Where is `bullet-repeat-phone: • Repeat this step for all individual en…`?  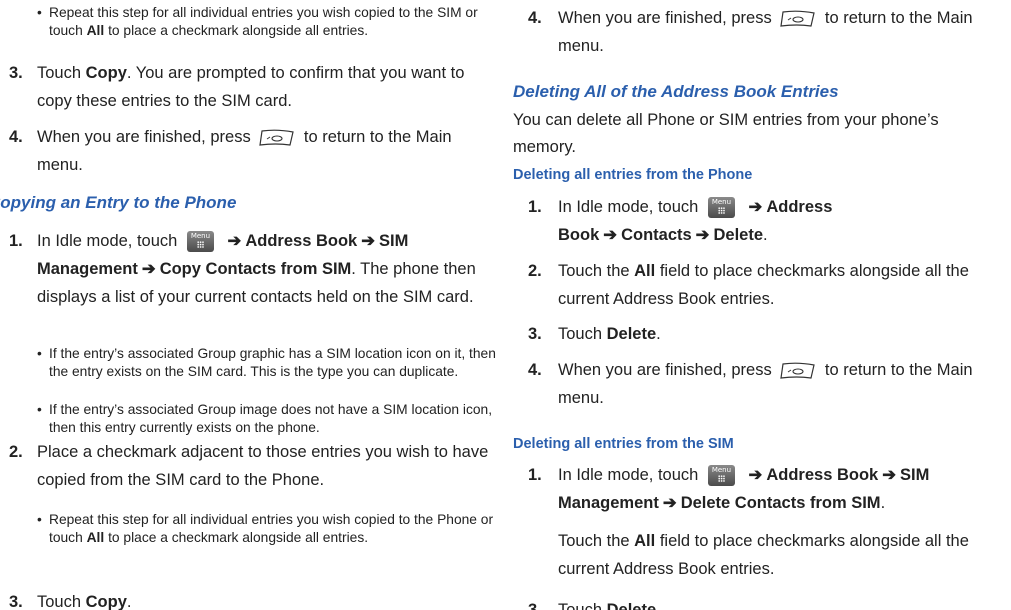 bullet-repeat-phone: • Repeat this step for all individual en… is located at coordinates (265, 528).